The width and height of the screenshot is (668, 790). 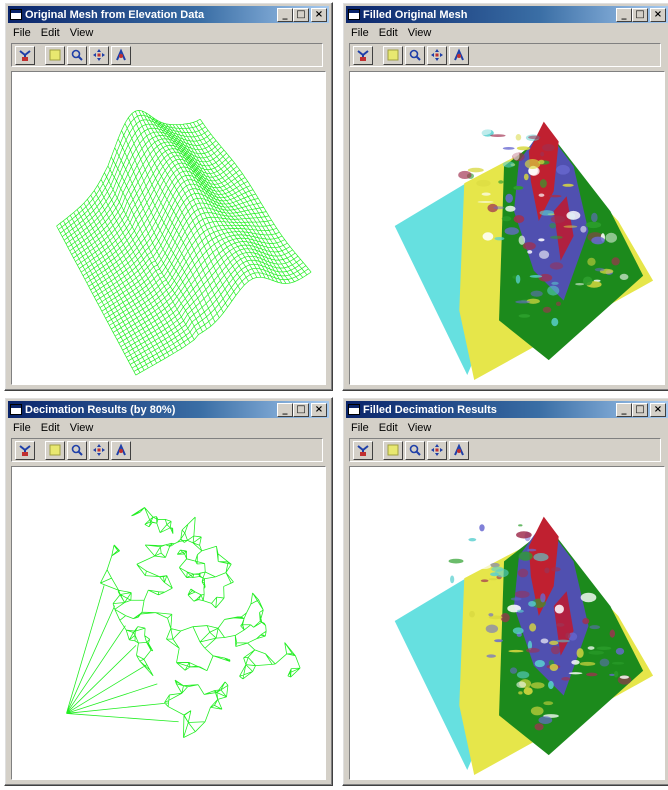 What do you see at coordinates (115, 14) in the screenshot?
I see `window-title: Original Mesh from Elevation Data` at bounding box center [115, 14].